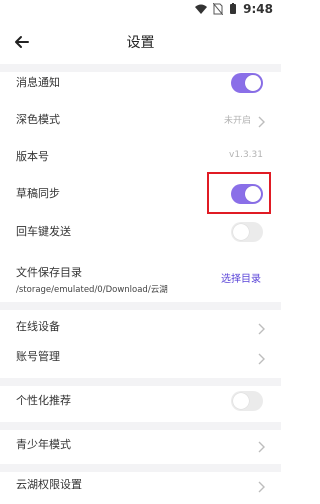  I want to click on row-message-notification: 消息通知, so click(140, 83).